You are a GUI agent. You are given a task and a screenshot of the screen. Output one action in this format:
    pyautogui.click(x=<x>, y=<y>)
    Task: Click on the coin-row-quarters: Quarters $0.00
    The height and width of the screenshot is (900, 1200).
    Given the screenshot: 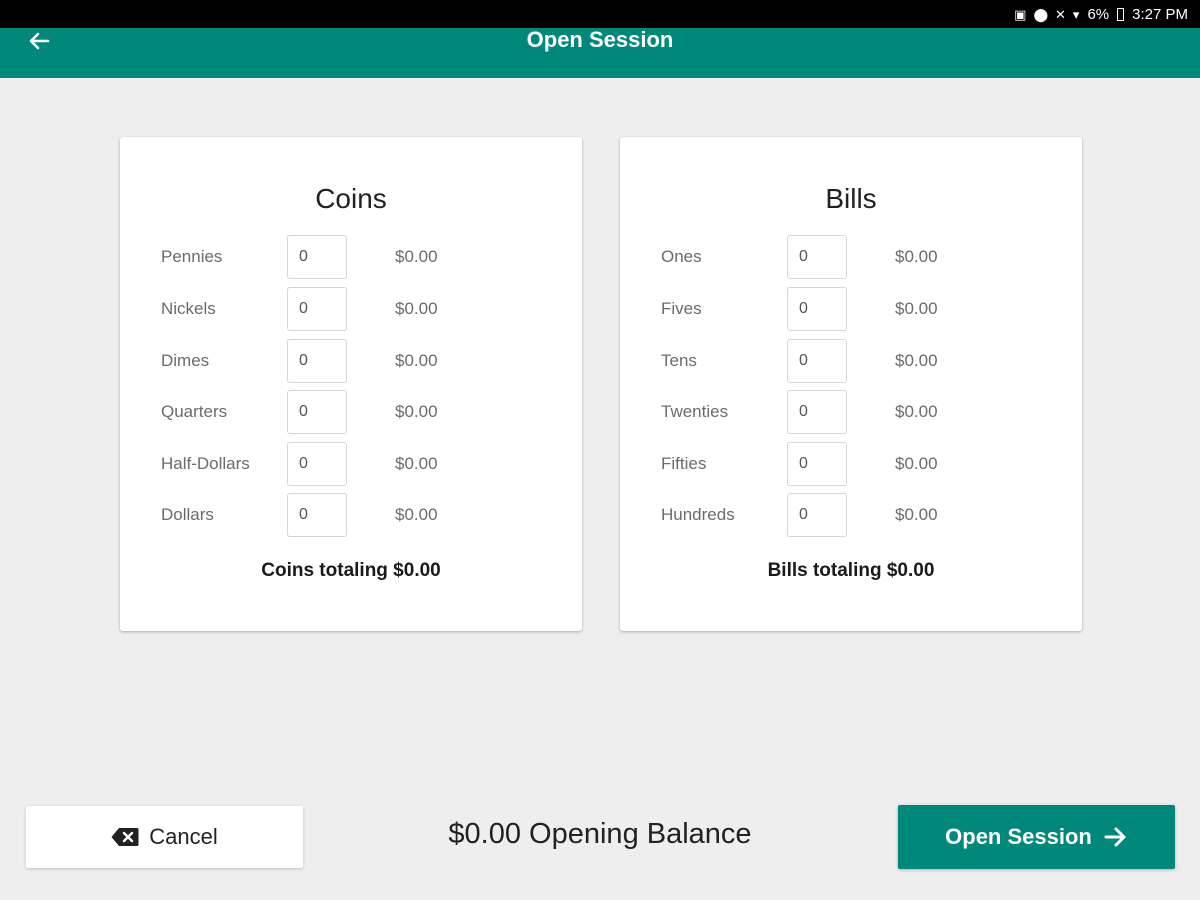 What is the action you would take?
    pyautogui.click(x=351, y=412)
    